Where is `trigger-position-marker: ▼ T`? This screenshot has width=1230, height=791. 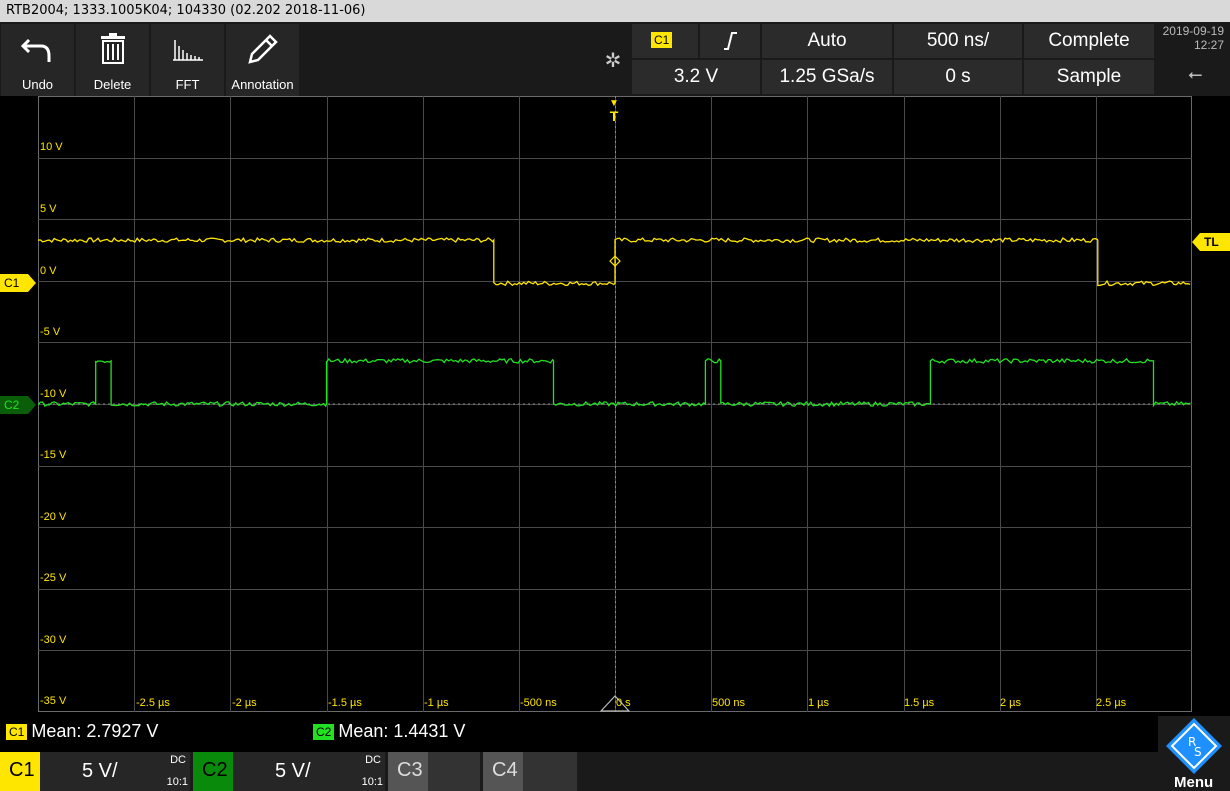 trigger-position-marker: ▼ T is located at coordinates (614, 112).